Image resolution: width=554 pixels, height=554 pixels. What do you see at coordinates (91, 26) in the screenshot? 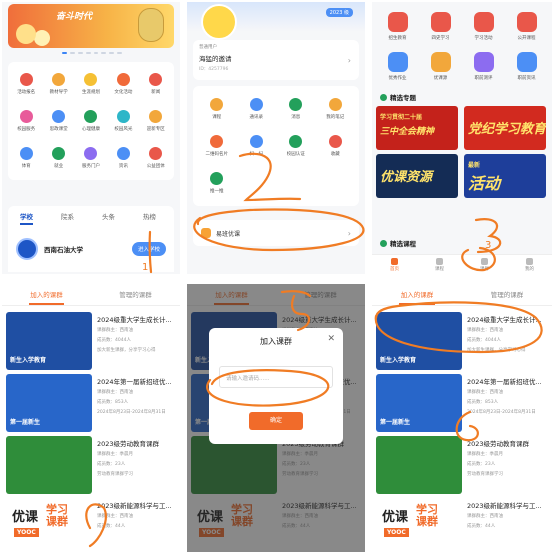
I see `top-banner: 奋斗时代` at bounding box center [91, 26].